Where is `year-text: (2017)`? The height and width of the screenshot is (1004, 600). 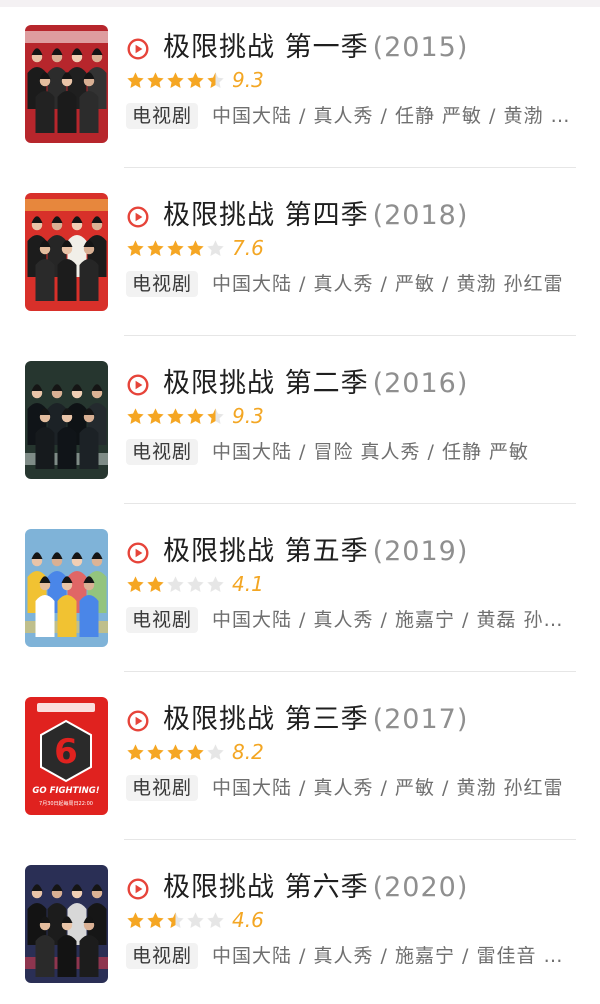 year-text: (2017) is located at coordinates (420, 719).